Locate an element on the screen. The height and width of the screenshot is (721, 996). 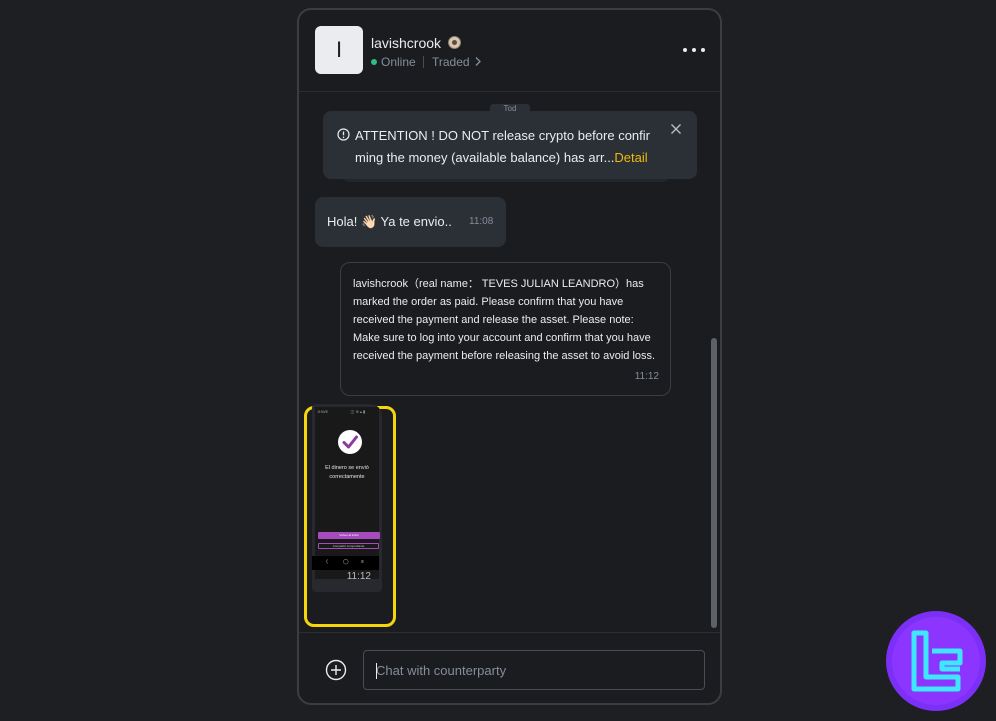
plus-circle-icon is located at coordinates (336, 670).